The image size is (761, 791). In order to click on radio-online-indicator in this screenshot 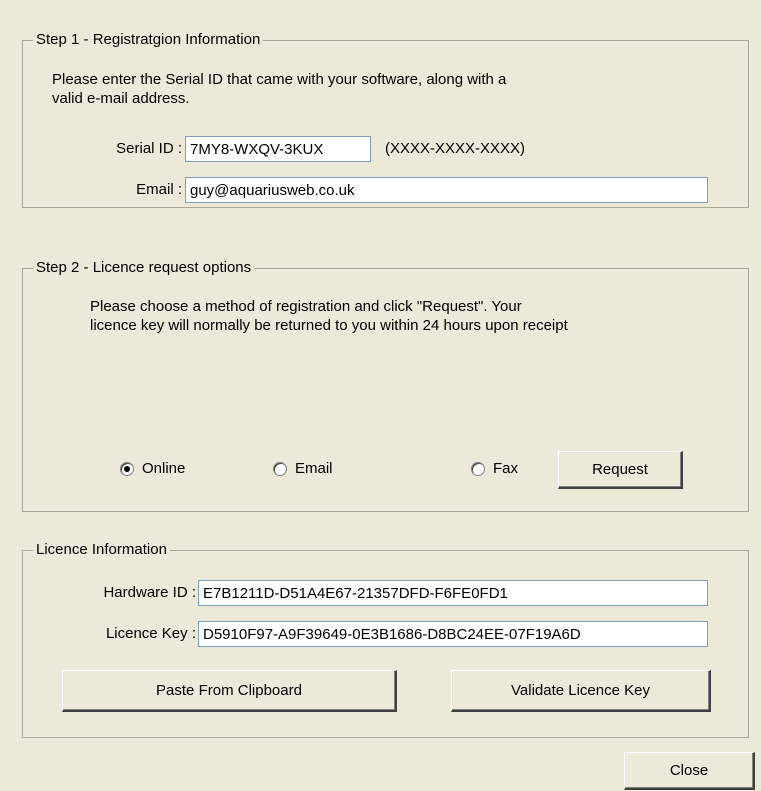, I will do `click(127, 468)`.